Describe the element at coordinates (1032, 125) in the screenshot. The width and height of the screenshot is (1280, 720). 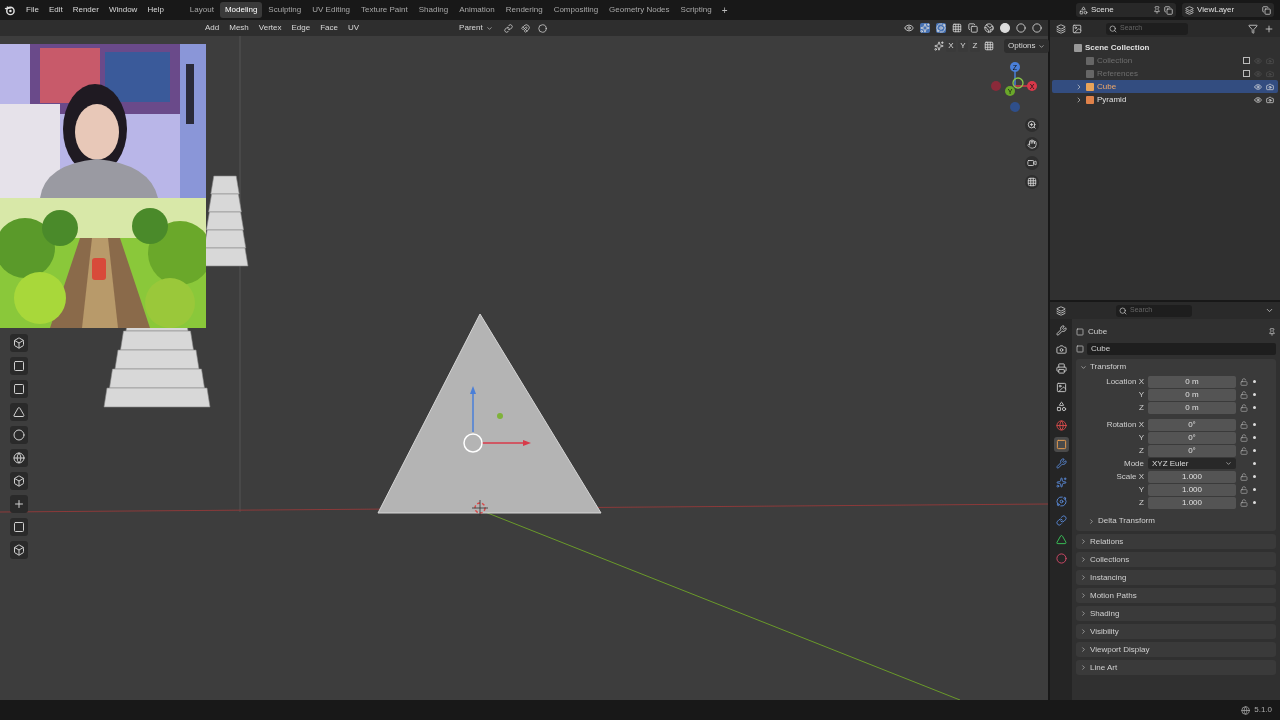
I see `zoom-icon` at that location.